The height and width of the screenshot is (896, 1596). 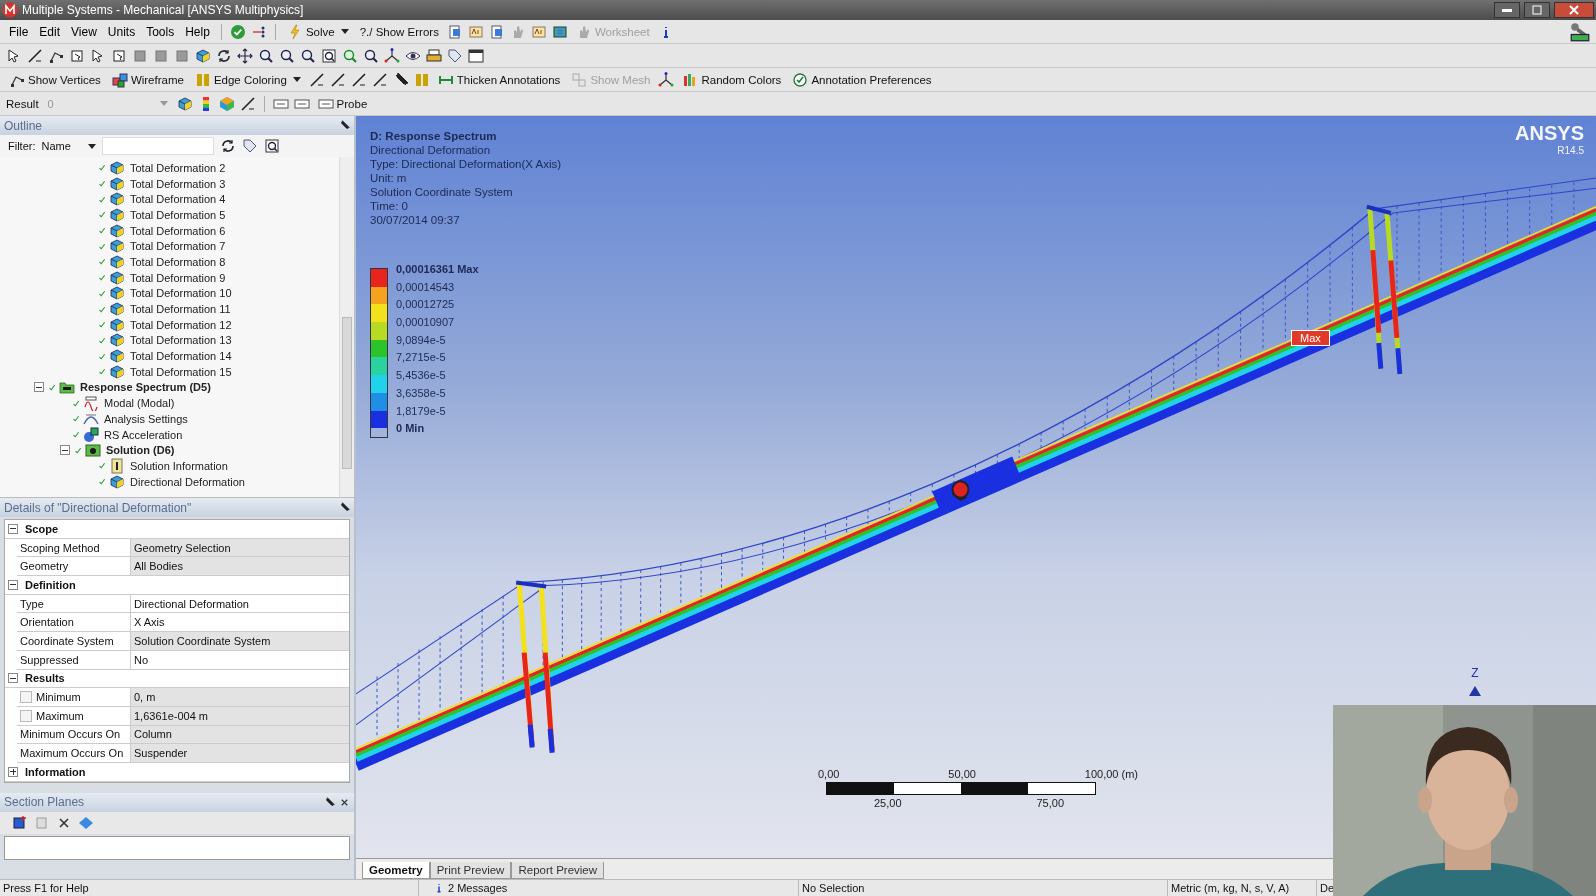 I want to click on toolbar-button: Annotation Preferences, so click(x=862, y=79).